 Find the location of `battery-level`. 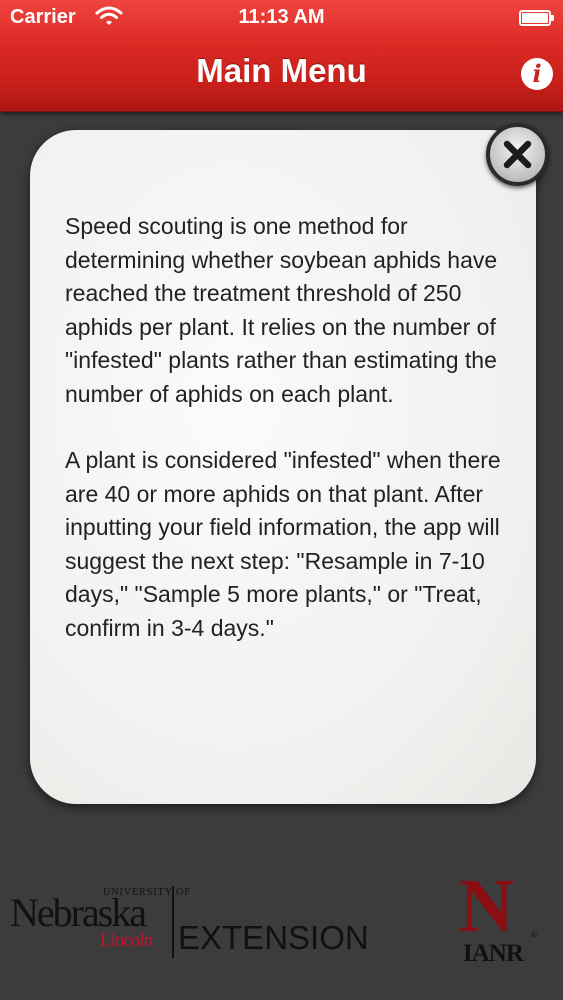

battery-level is located at coordinates (535, 18).